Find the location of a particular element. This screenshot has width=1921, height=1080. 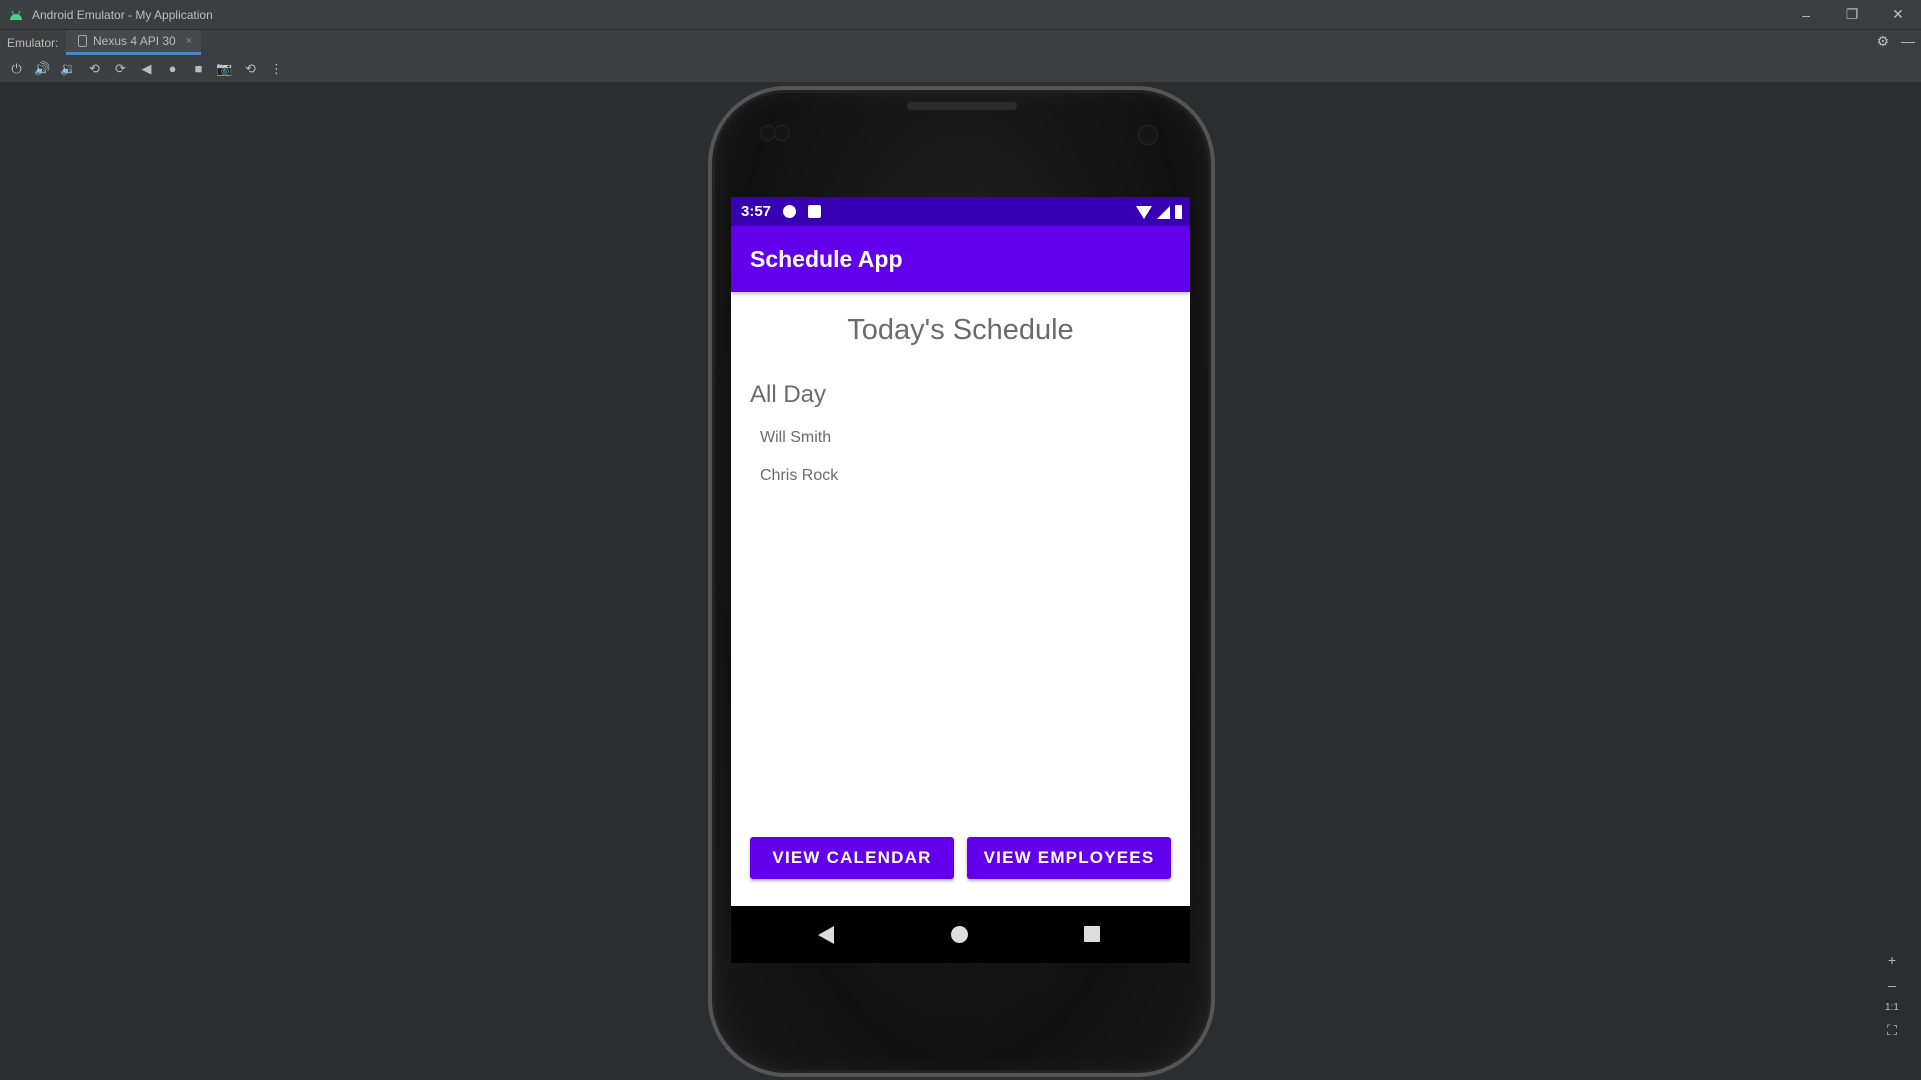

tab-label: Nexus 4 API 30 is located at coordinates (134, 41).